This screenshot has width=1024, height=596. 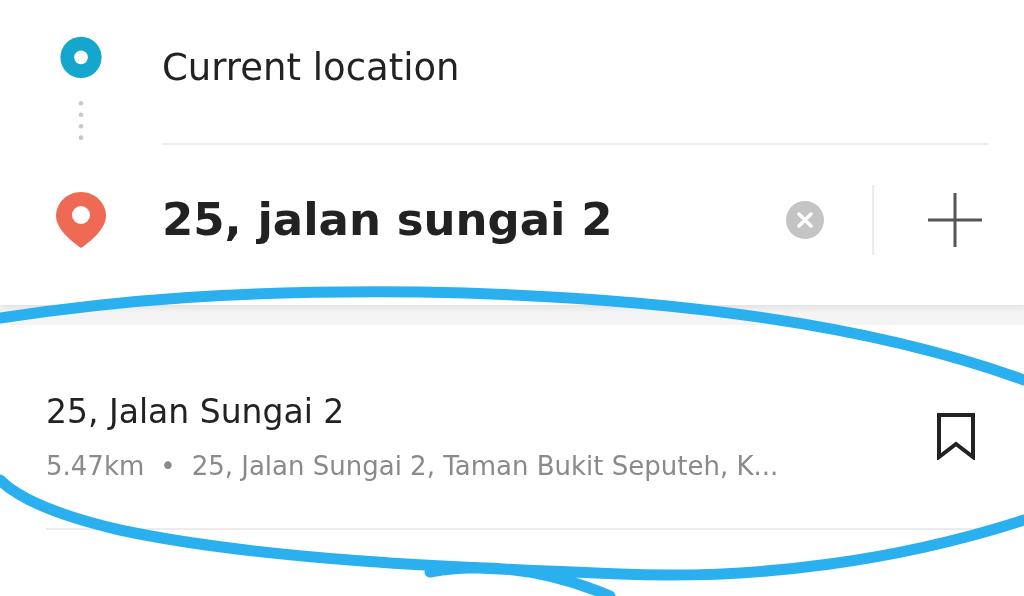 What do you see at coordinates (95, 466) in the screenshot?
I see `result-distance: 5.47km` at bounding box center [95, 466].